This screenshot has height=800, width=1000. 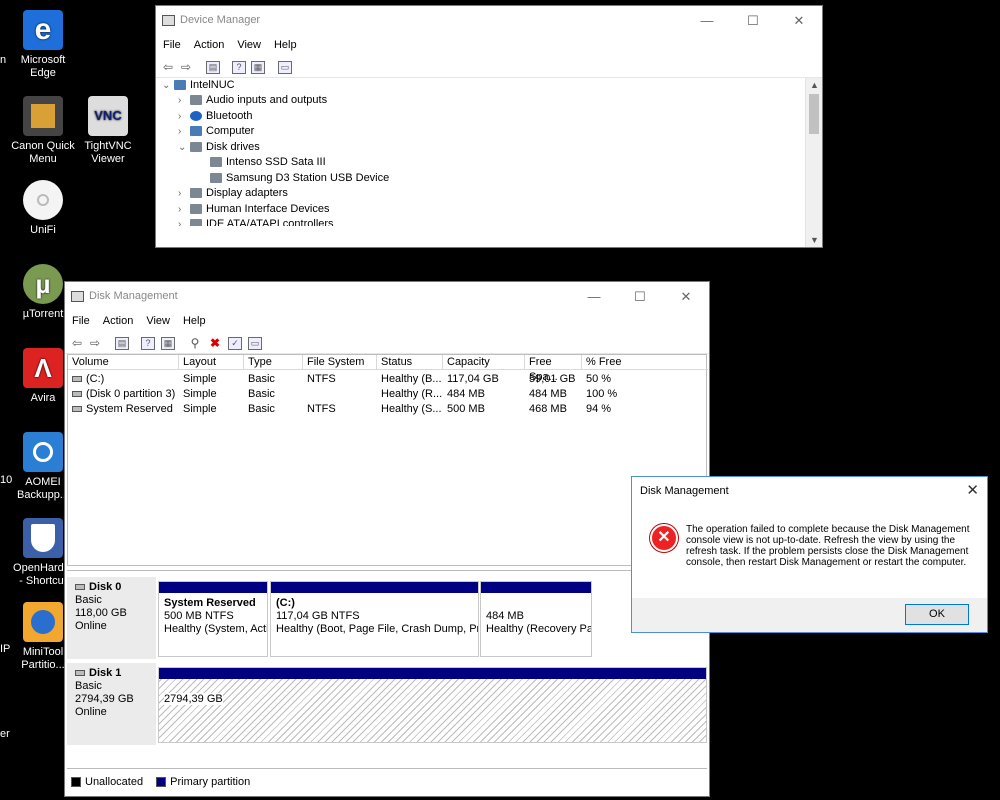 I want to click on desktop-icon-edge: e Microsoft Edge, so click(x=43, y=45).